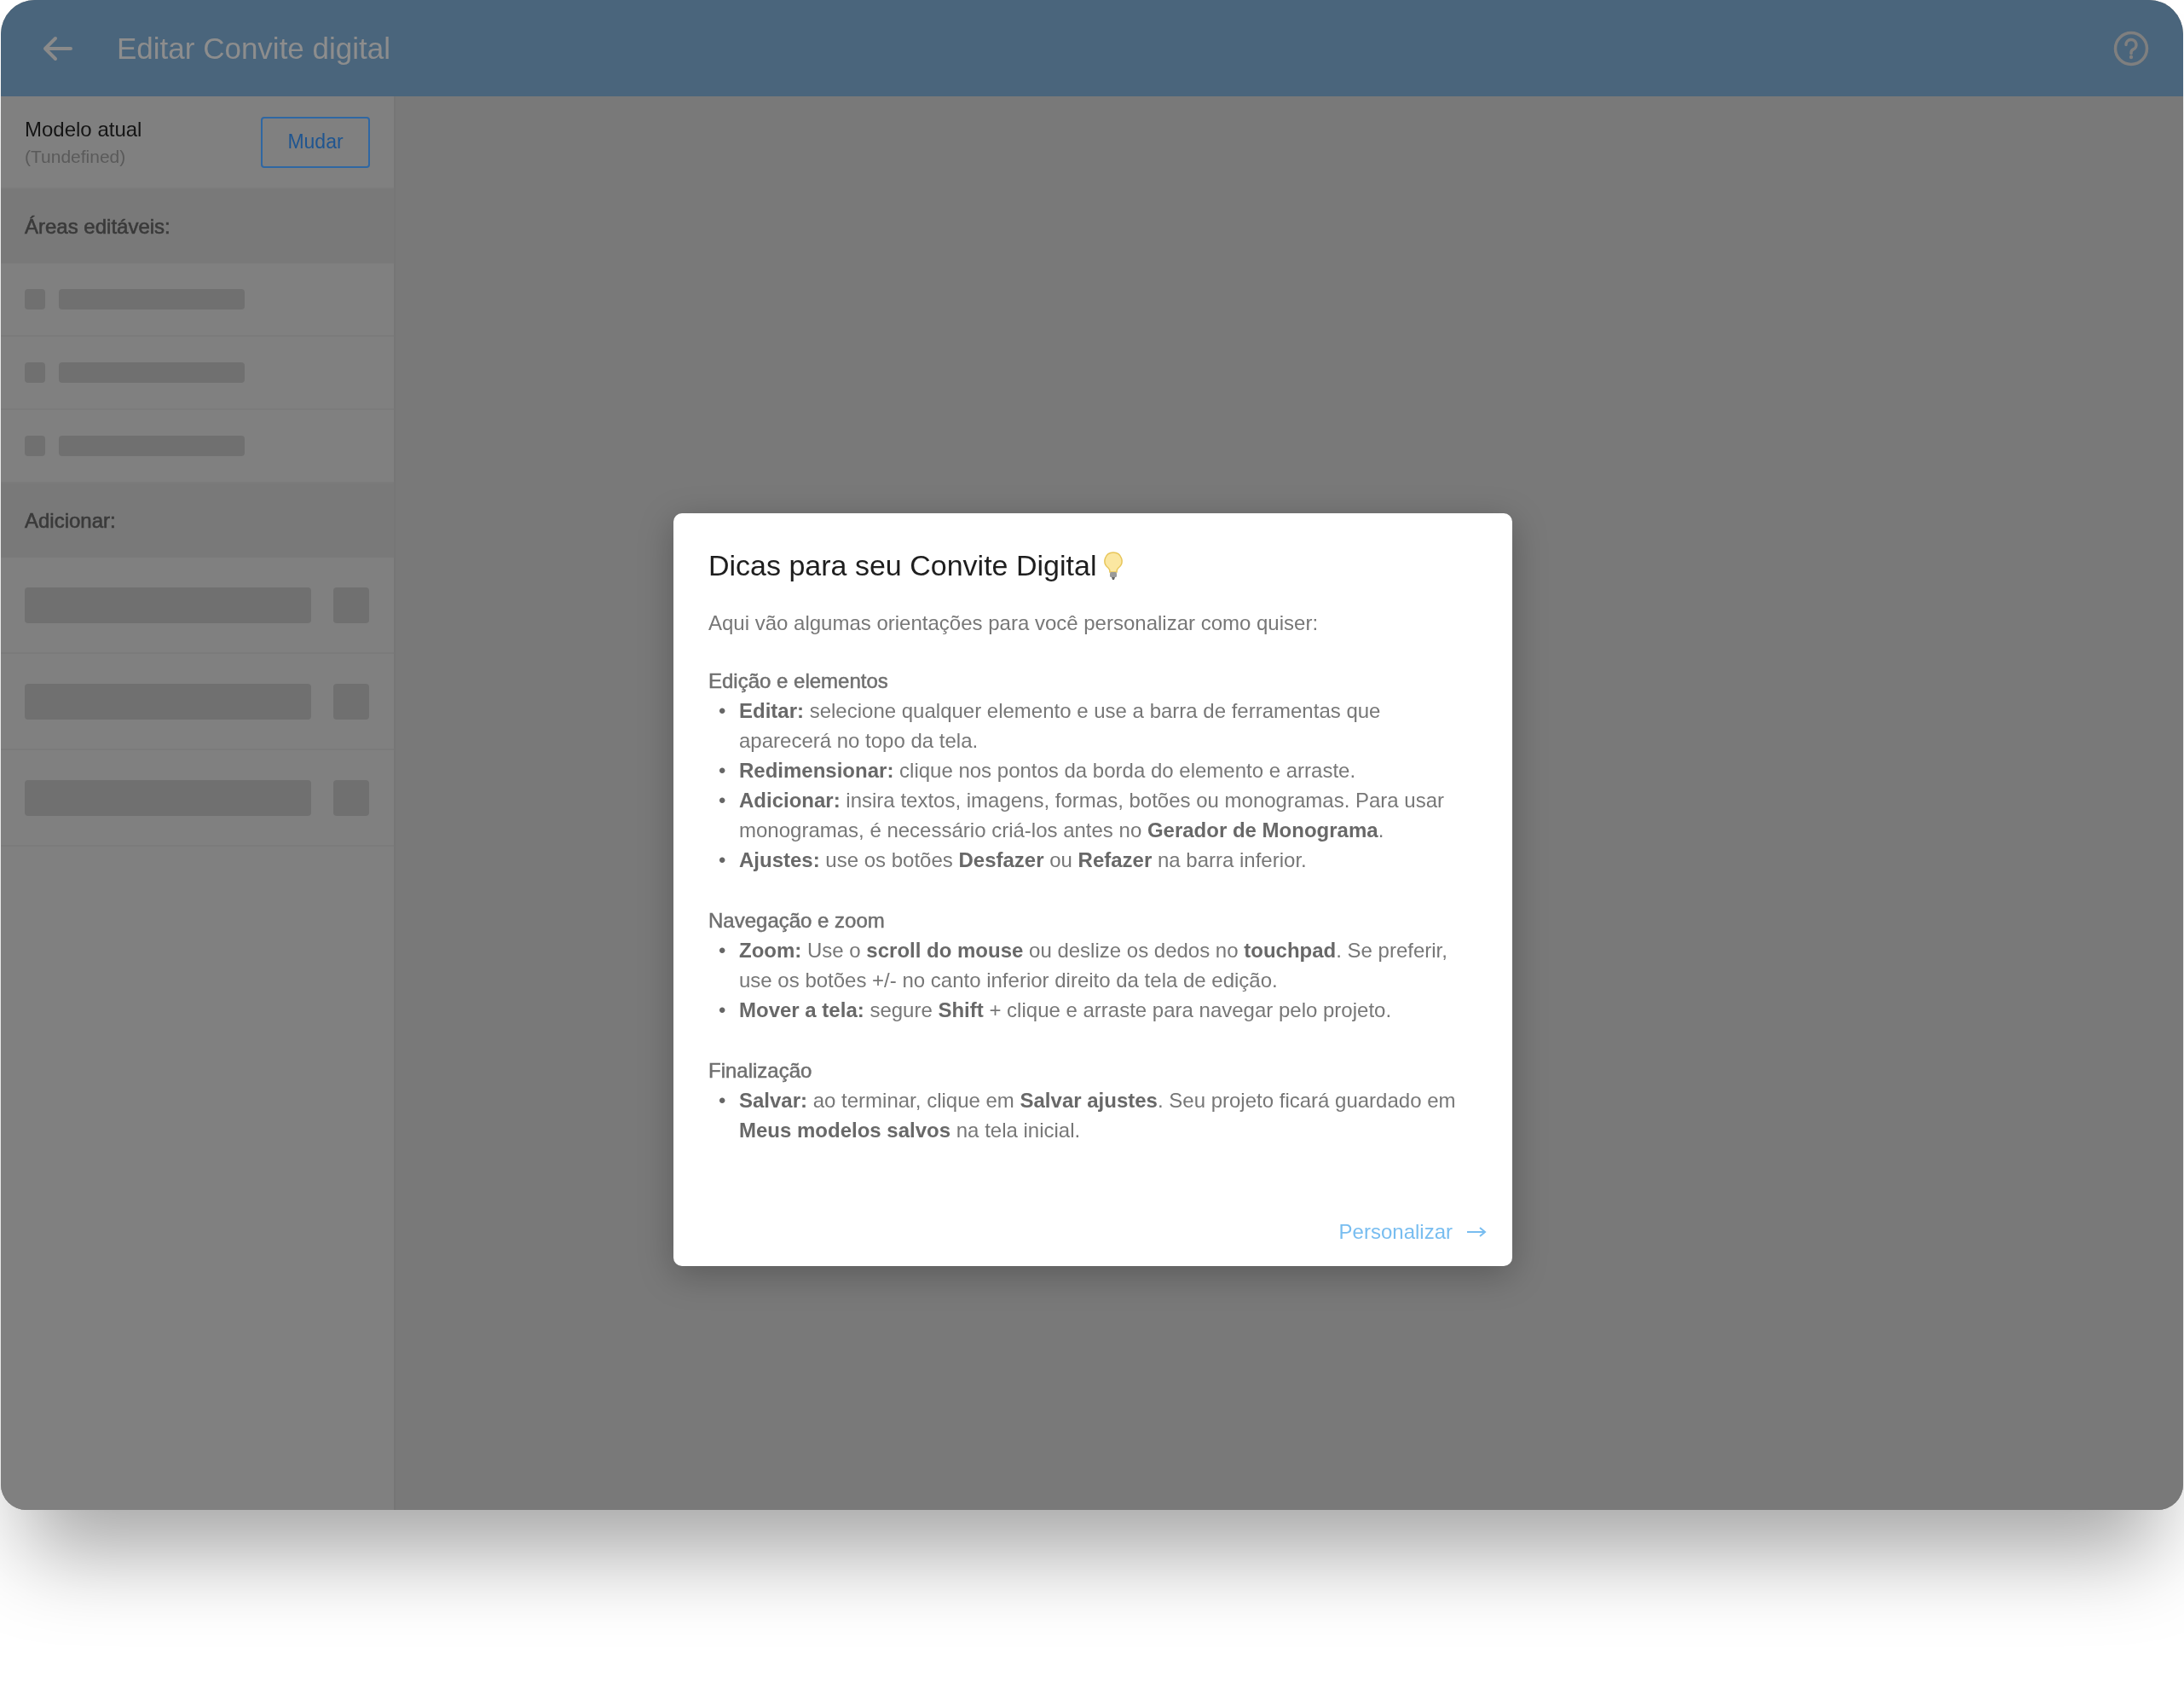 The width and height of the screenshot is (2184, 1683). Describe the element at coordinates (797, 921) in the screenshot. I see `section-heading: Navegação e zoom` at that location.